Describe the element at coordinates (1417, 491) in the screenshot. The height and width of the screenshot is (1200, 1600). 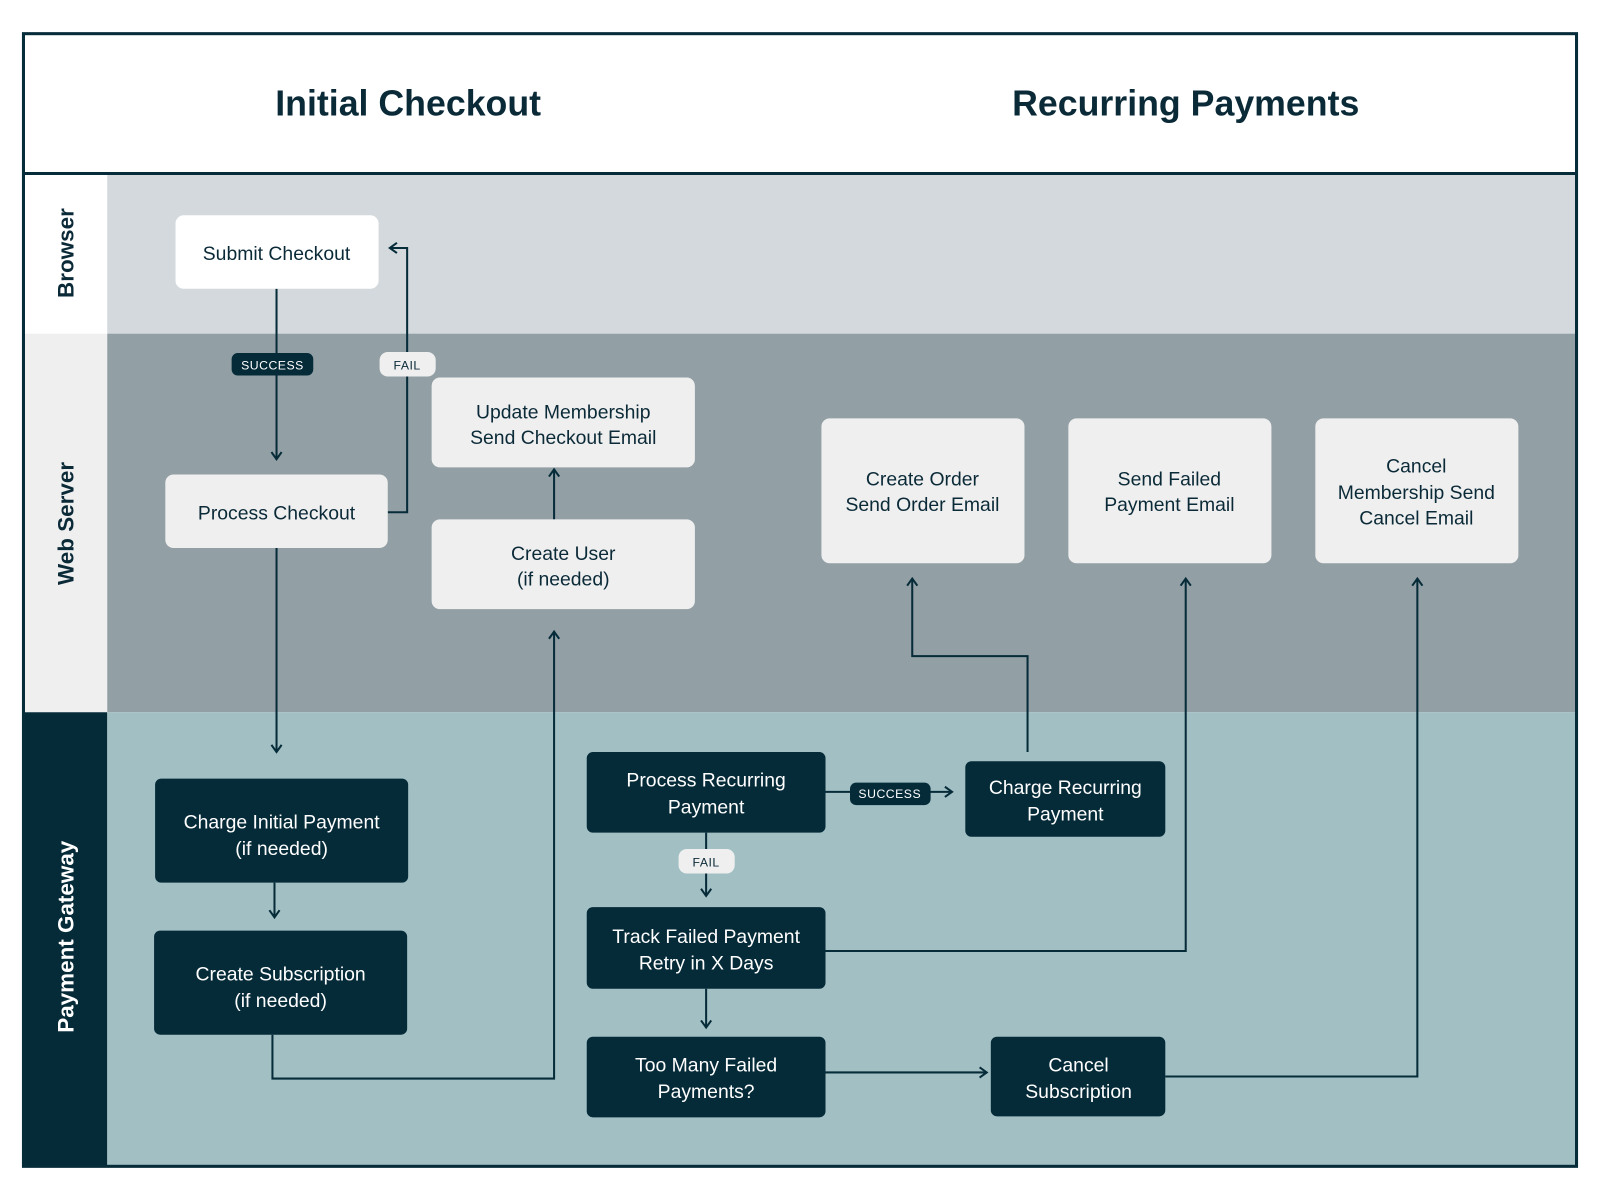
I see `node-cancel-membership: Cancel Membership Send Cancel Email` at that location.